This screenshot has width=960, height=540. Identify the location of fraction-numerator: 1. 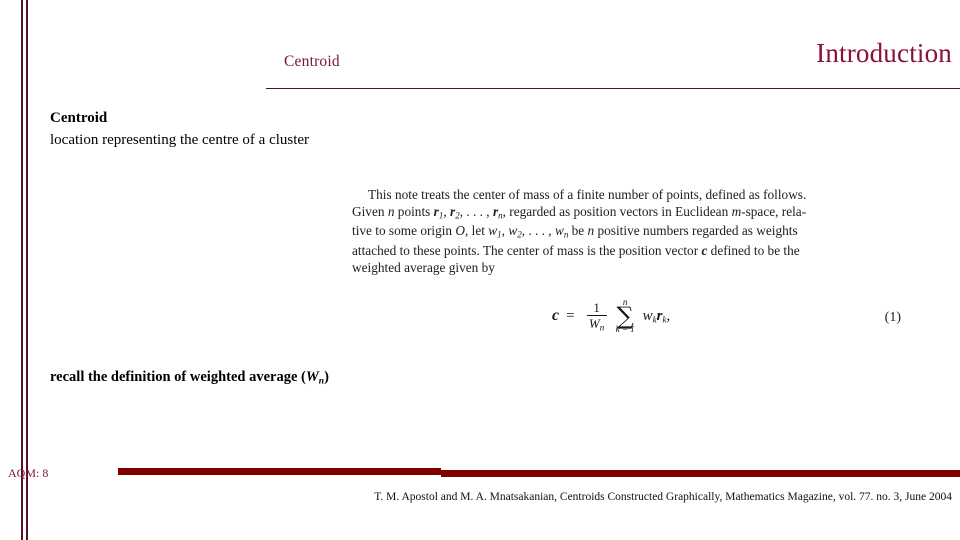
(596, 307).